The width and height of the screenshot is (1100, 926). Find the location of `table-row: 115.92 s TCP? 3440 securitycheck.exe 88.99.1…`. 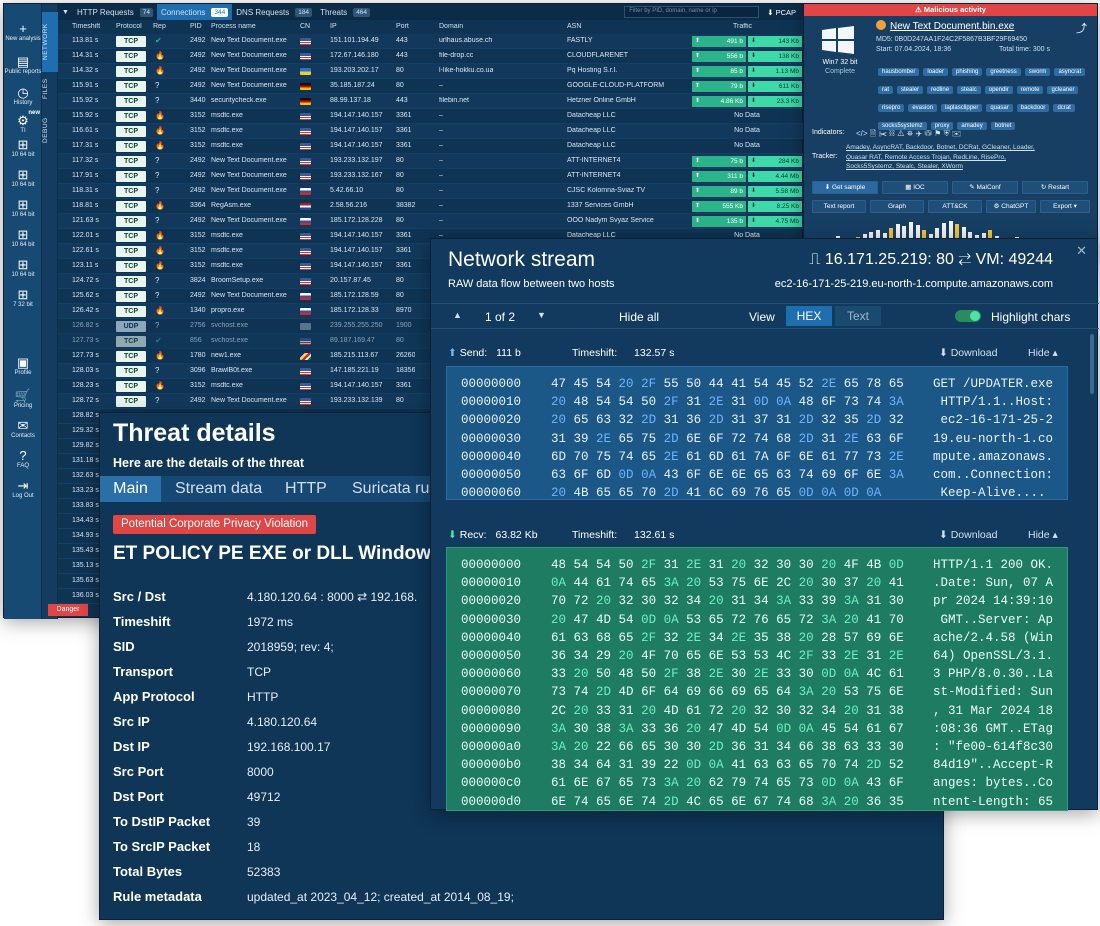

table-row: 115.92 s TCP? 3440 securitycheck.exe 88.99.1… is located at coordinates (431, 101).